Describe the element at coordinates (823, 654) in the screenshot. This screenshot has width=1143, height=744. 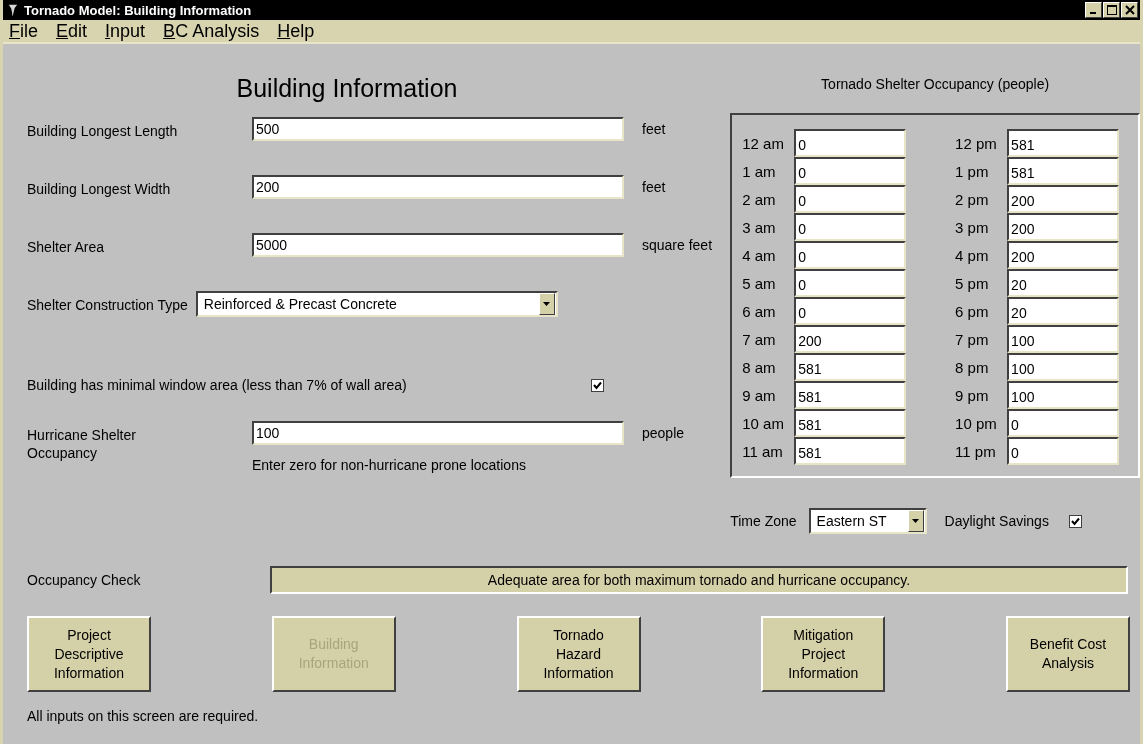
I see `nav-button: Mitigation Project Information` at that location.